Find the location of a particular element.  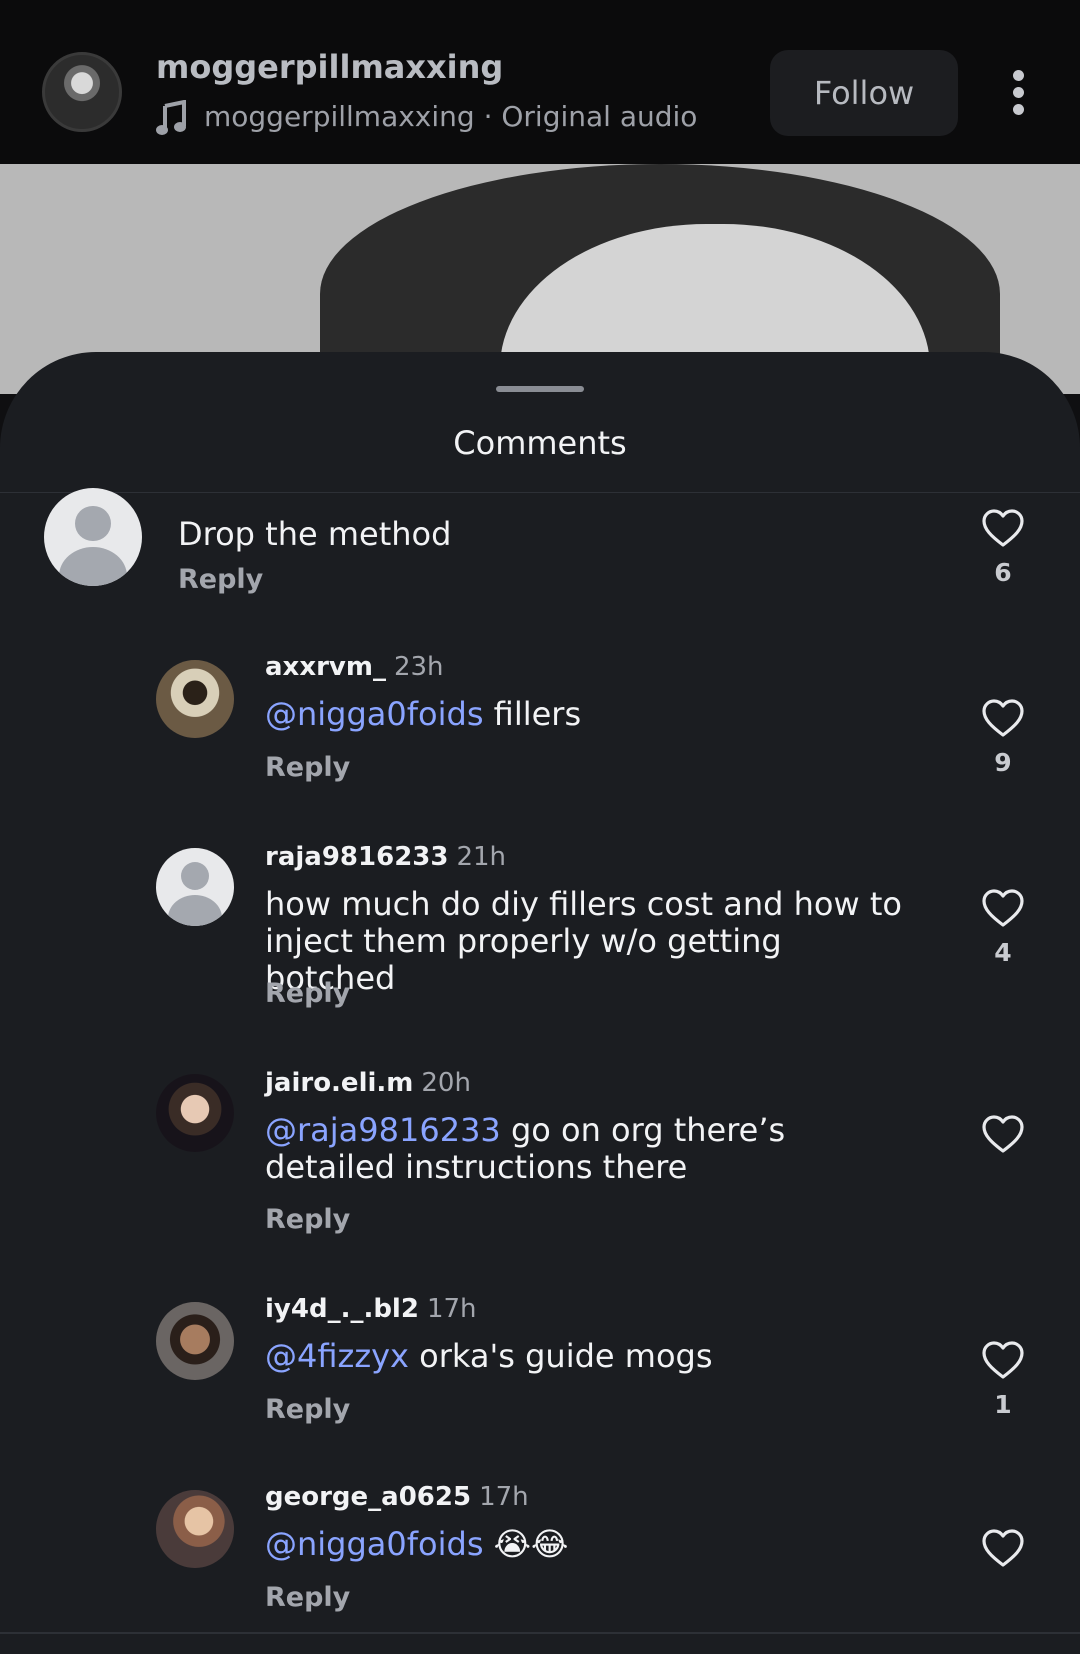

mention-link: @4fizzyx is located at coordinates (337, 1356).